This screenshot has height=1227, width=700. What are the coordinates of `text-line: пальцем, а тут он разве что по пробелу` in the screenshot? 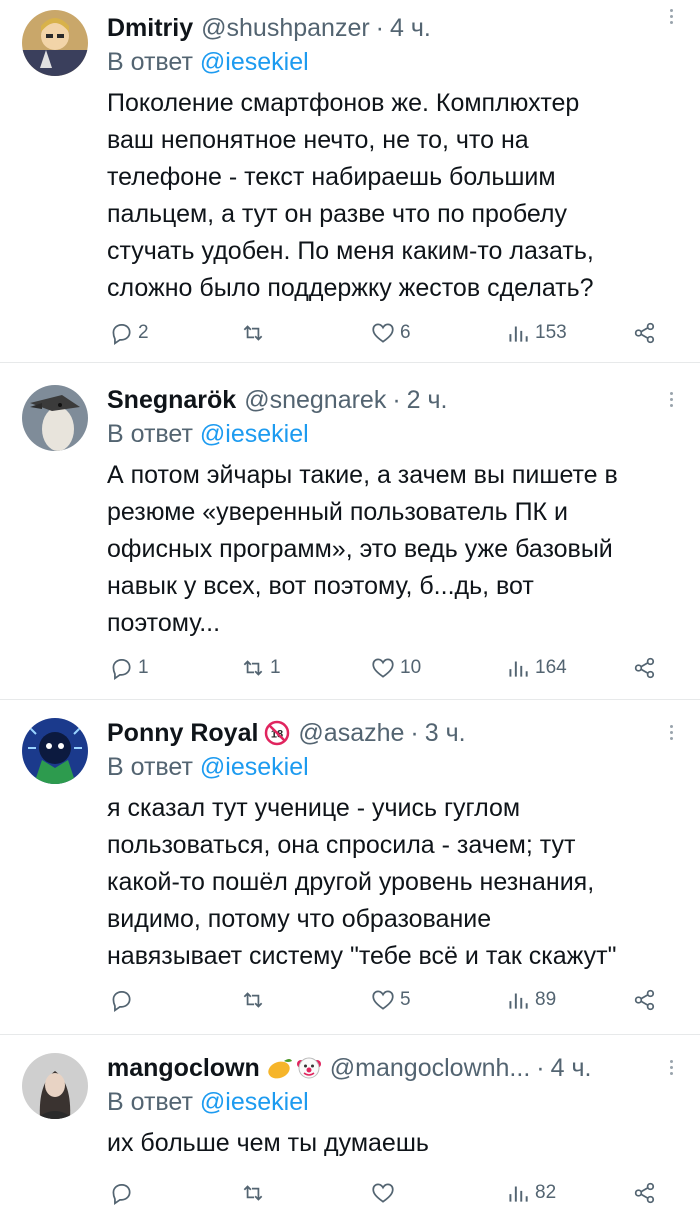 It's located at (337, 214).